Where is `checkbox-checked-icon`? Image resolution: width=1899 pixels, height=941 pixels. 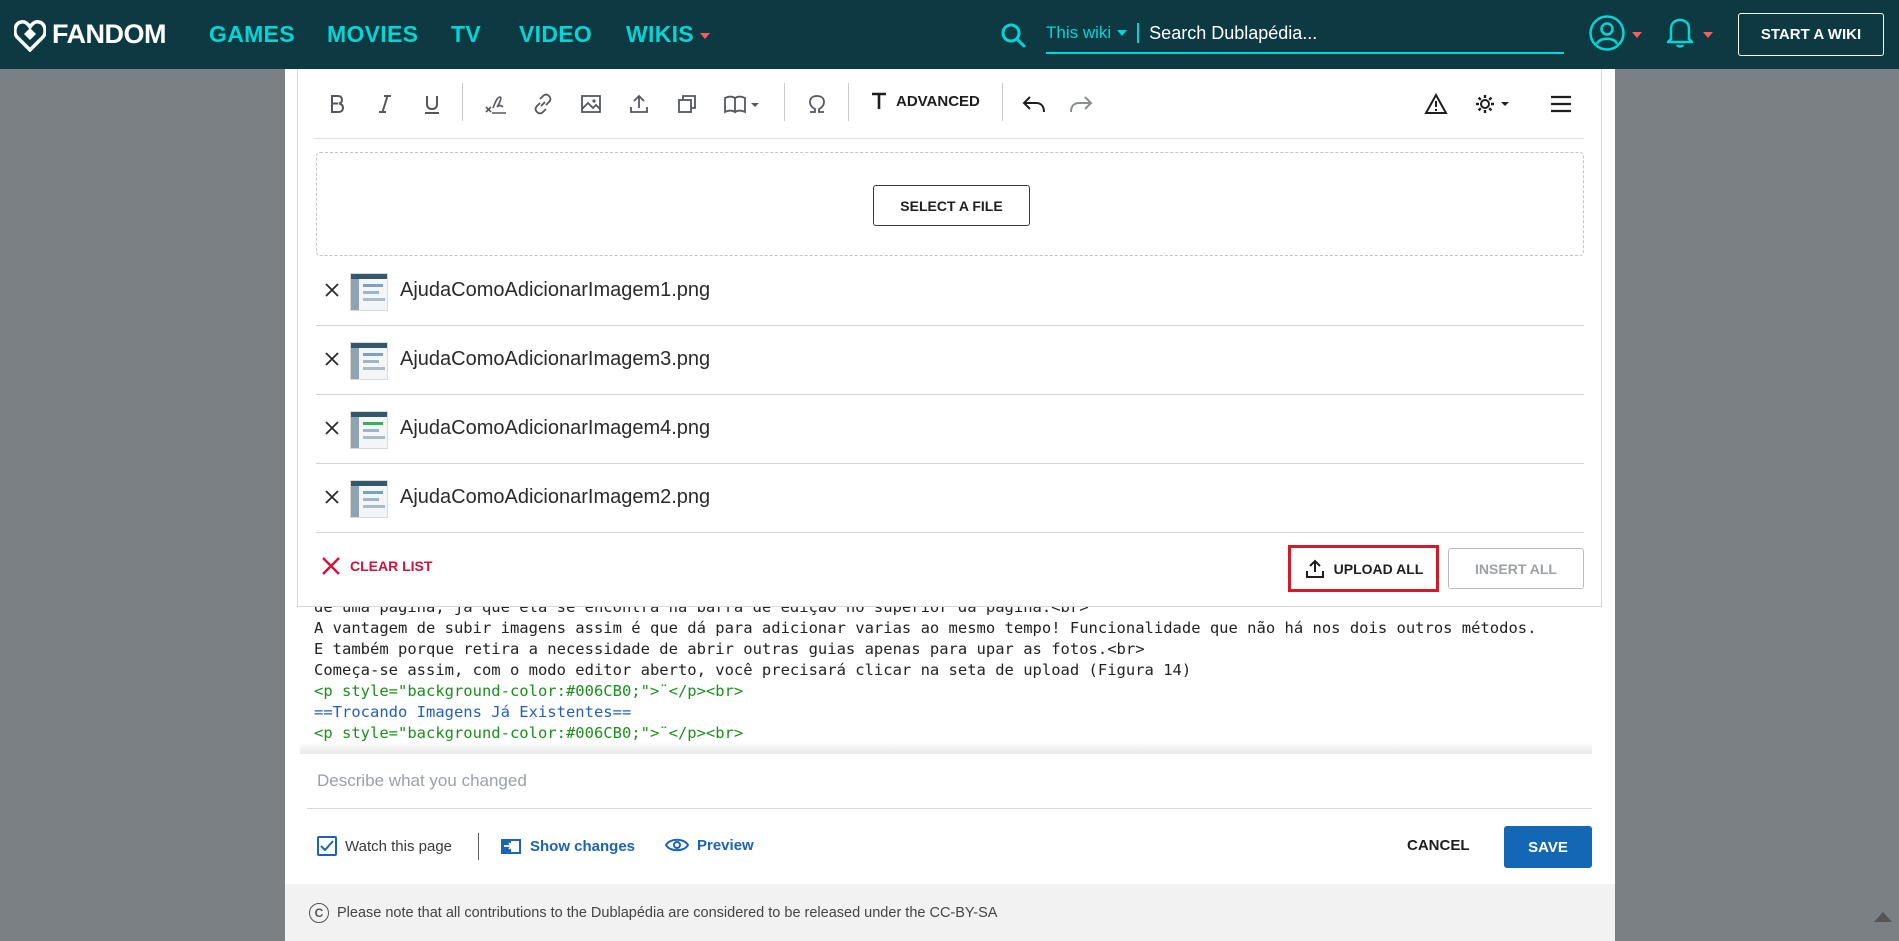 checkbox-checked-icon is located at coordinates (327, 846).